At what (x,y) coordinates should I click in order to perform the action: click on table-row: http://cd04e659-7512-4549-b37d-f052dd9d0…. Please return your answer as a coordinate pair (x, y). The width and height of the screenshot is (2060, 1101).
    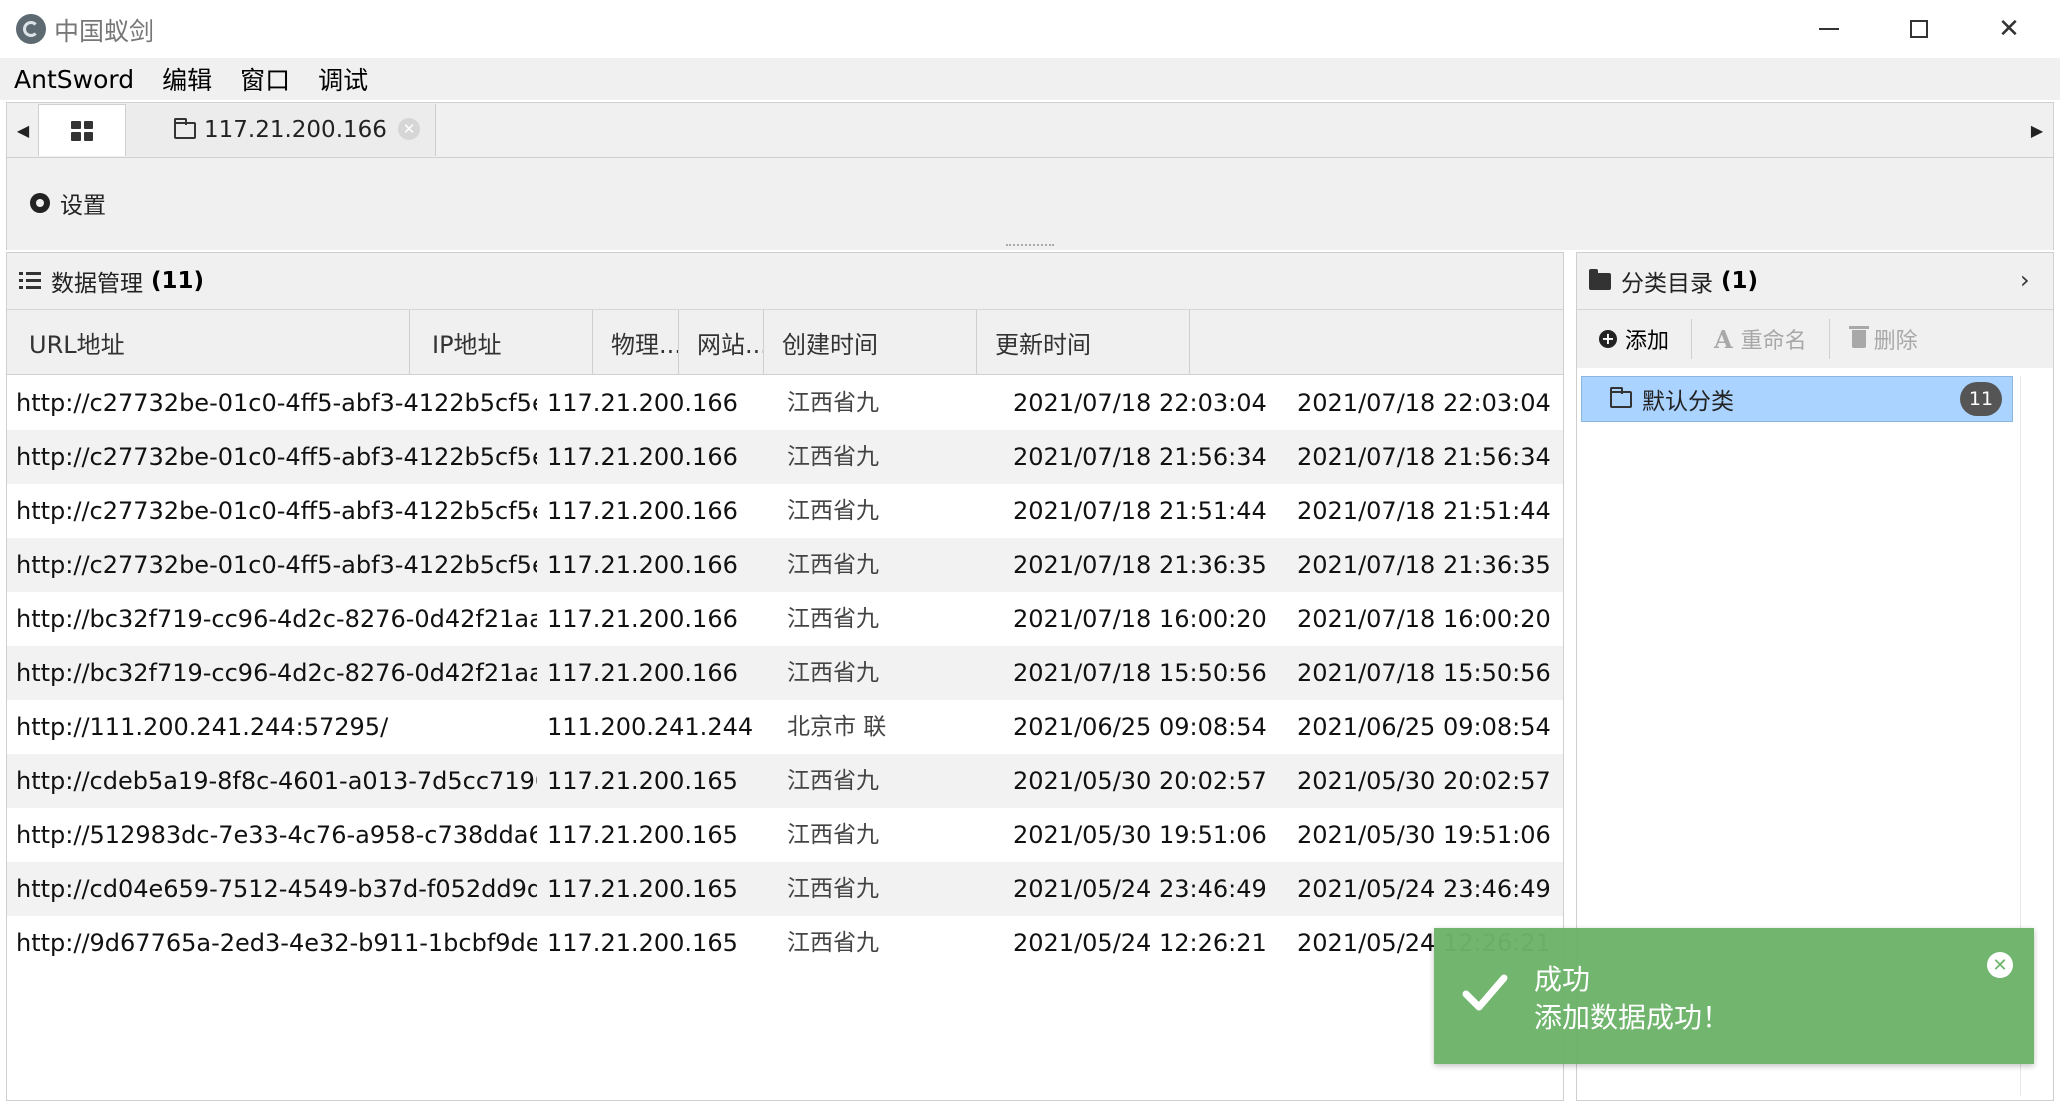
    Looking at the image, I should click on (785, 889).